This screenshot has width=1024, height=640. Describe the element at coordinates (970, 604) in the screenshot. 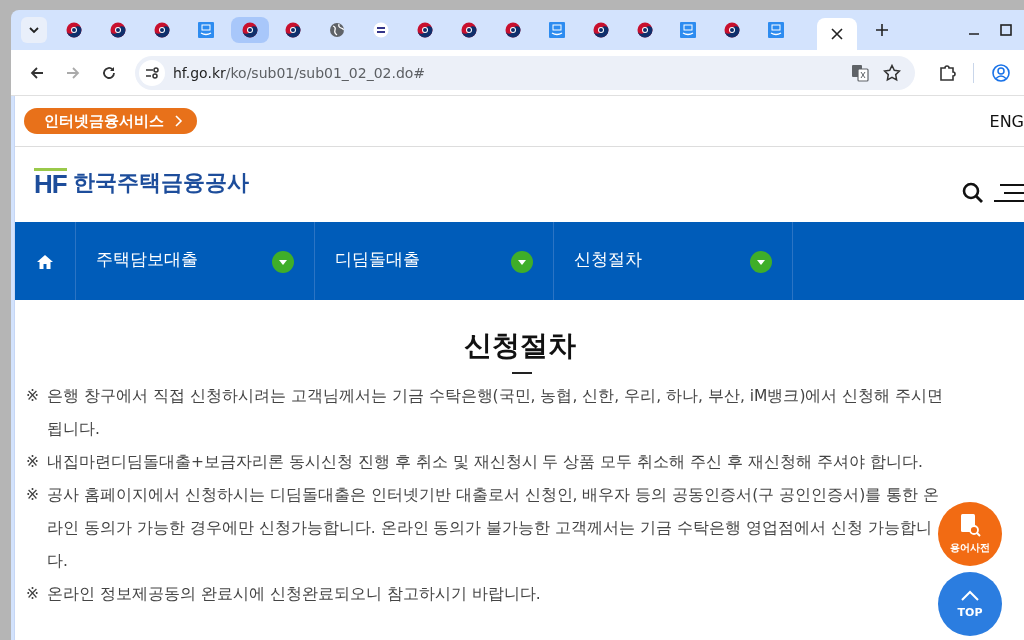

I see `back-to-top-button: TOP` at that location.